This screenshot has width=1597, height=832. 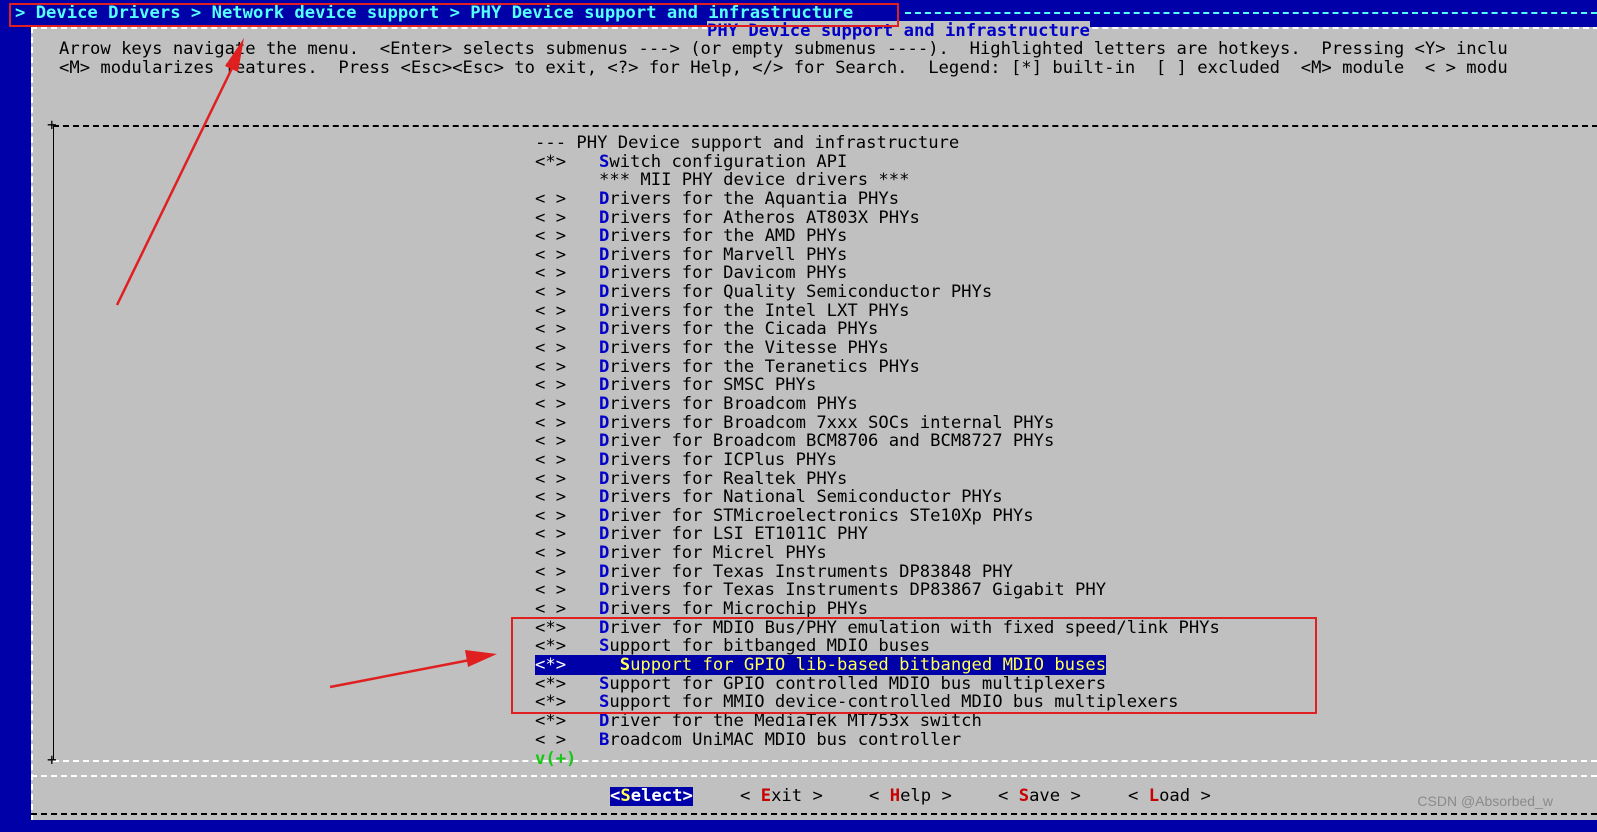 What do you see at coordinates (481, 658) in the screenshot?
I see `arrow-head-to-menu` at bounding box center [481, 658].